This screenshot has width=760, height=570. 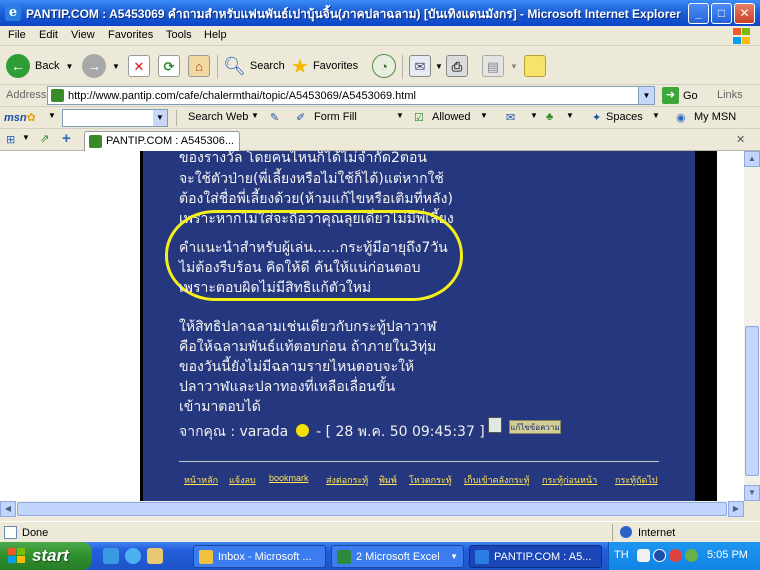 I want to click on stop-button: ✕, so click(x=139, y=66).